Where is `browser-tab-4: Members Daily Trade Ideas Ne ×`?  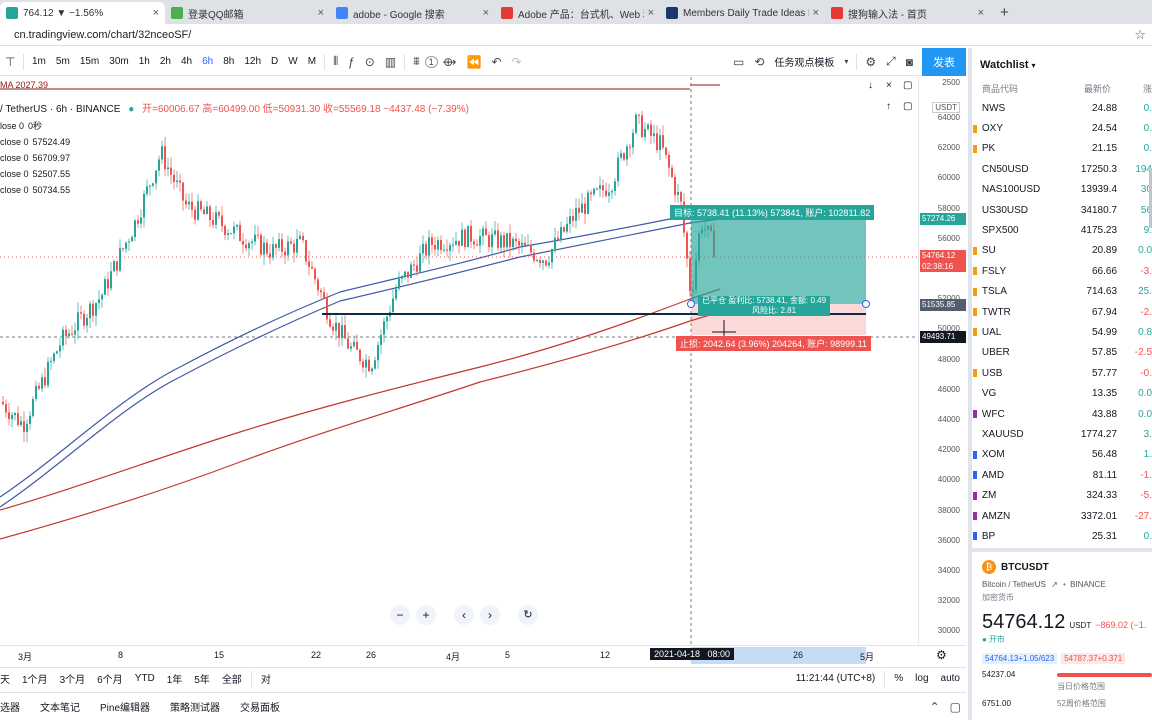 browser-tab-4: Members Daily Trade Ideas Ne × is located at coordinates (742, 13).